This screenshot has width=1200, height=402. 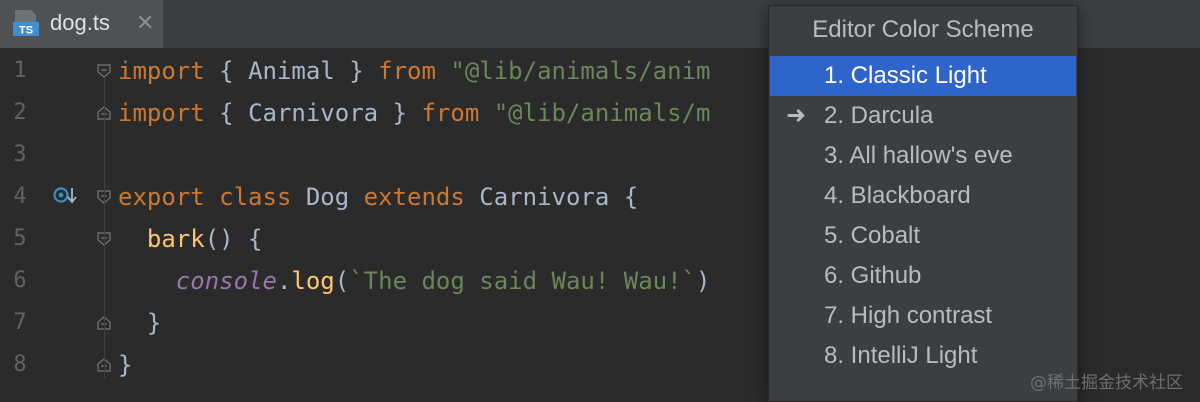 I want to click on line-number: 2, so click(x=20, y=112).